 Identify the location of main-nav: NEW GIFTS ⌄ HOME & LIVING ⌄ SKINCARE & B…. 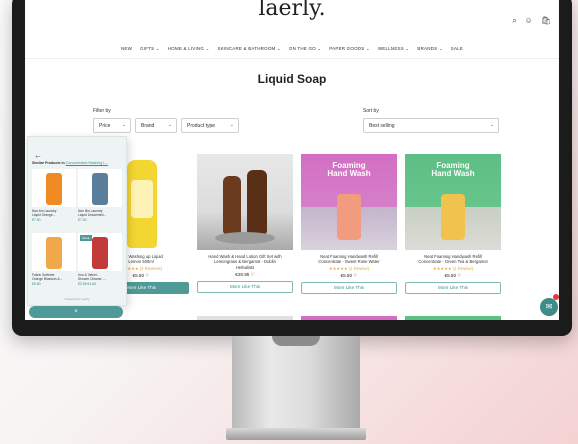
(292, 49).